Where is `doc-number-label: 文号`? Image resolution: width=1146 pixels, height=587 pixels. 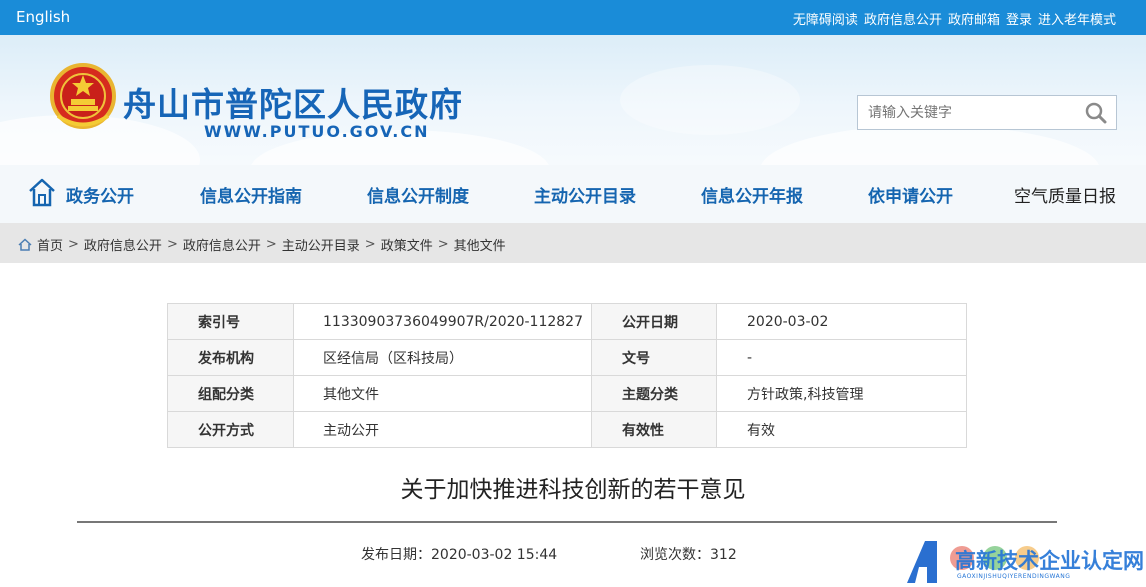 doc-number-label: 文号 is located at coordinates (654, 357).